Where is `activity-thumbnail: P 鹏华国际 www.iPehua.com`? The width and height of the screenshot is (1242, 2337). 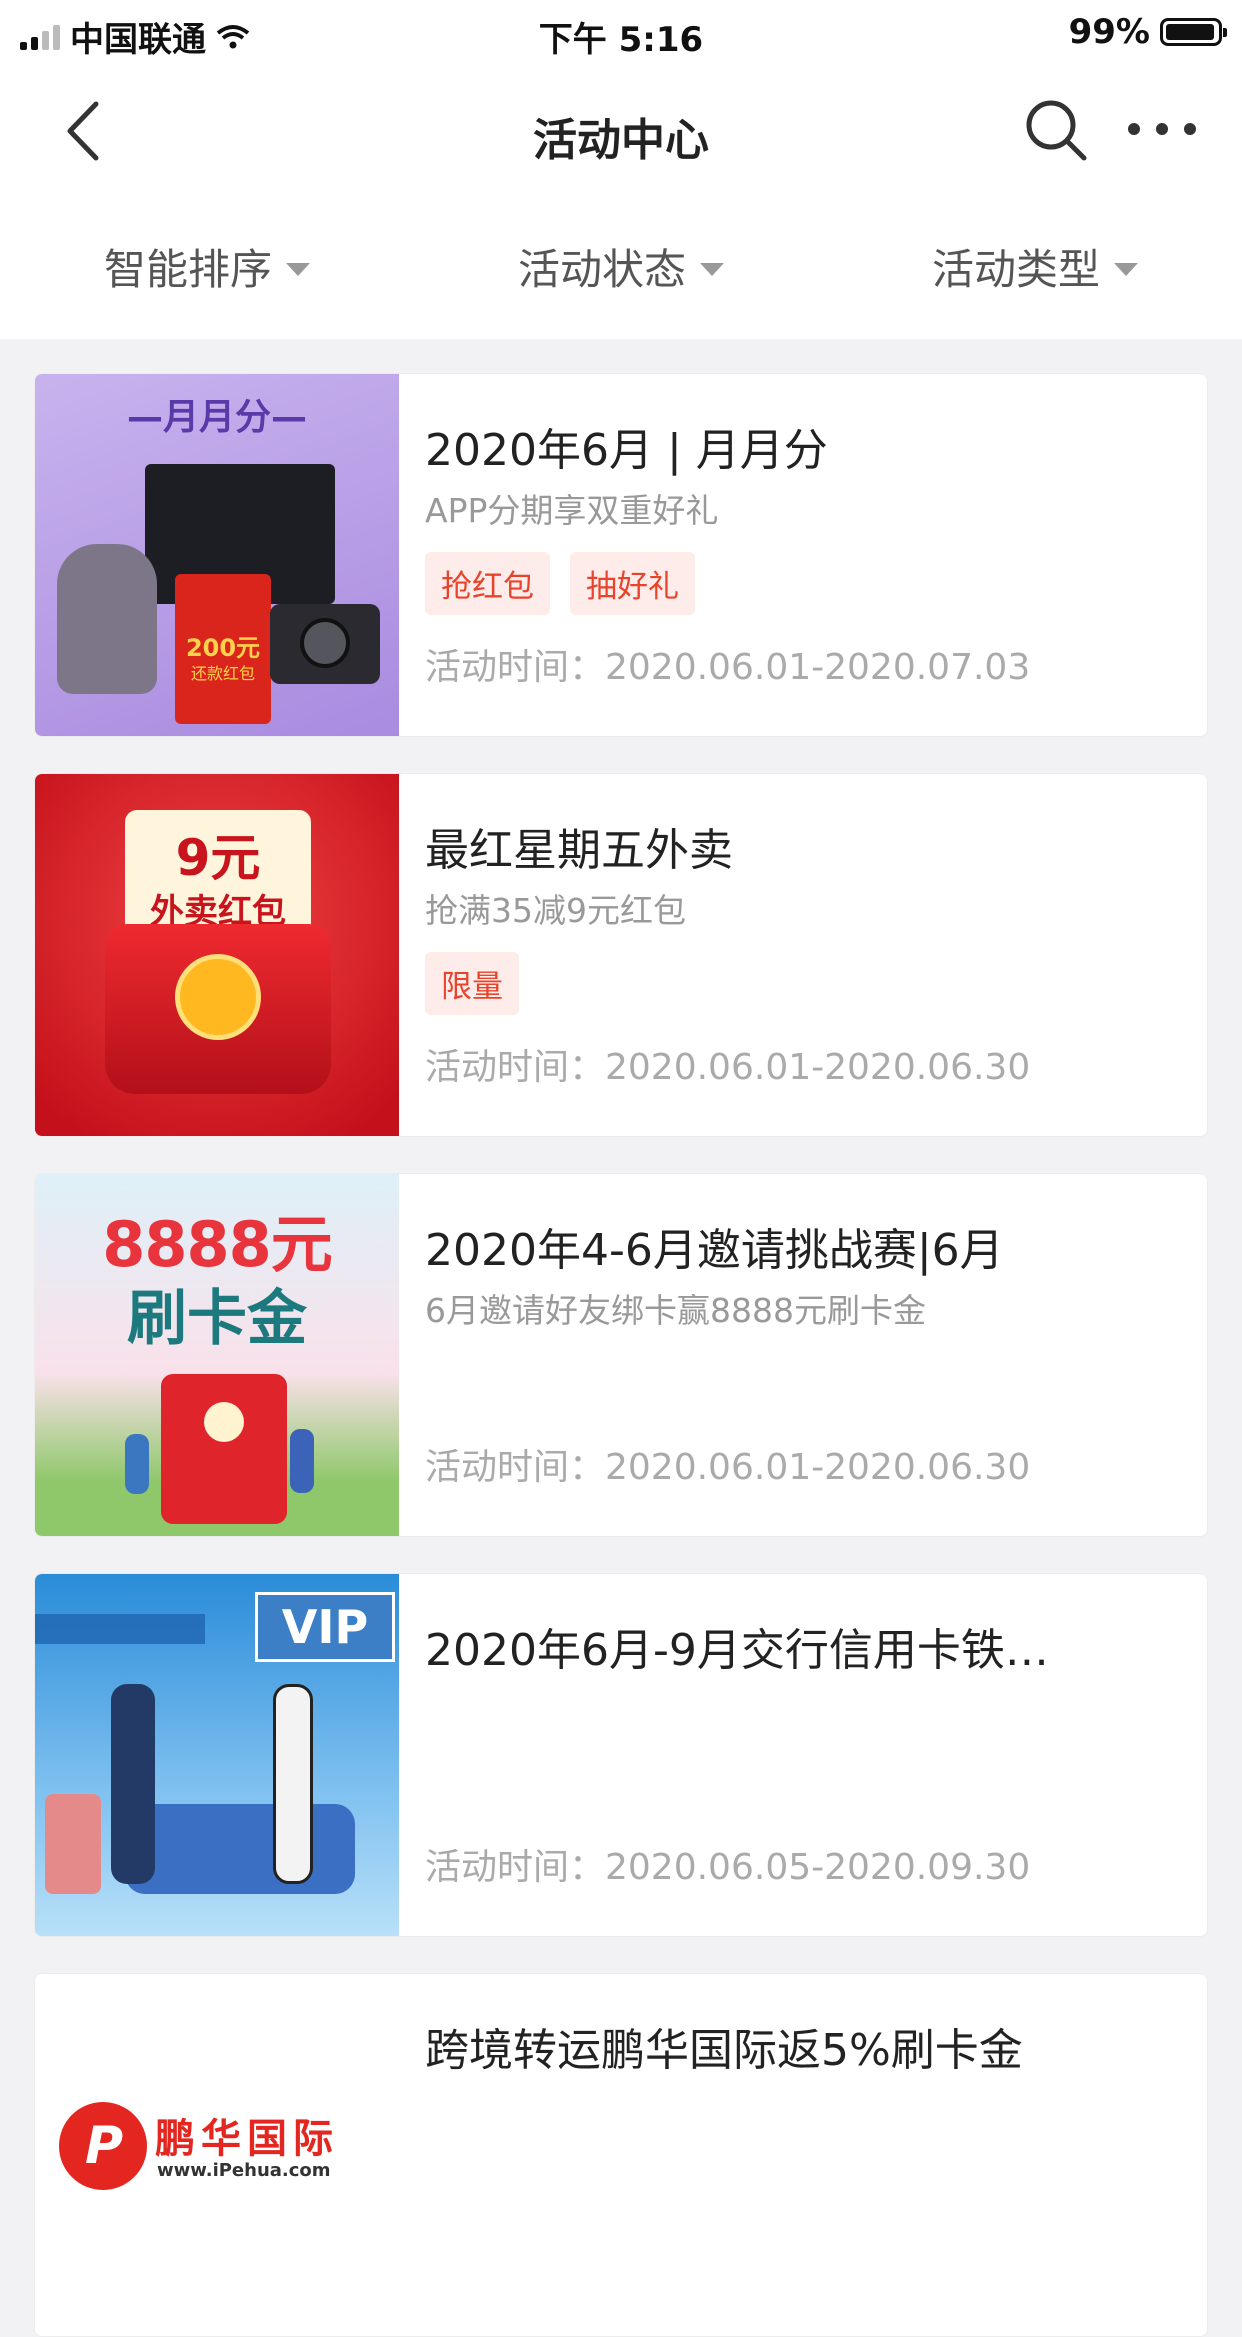
activity-thumbnail: P 鹏华国际 www.iPehua.com is located at coordinates (217, 2155).